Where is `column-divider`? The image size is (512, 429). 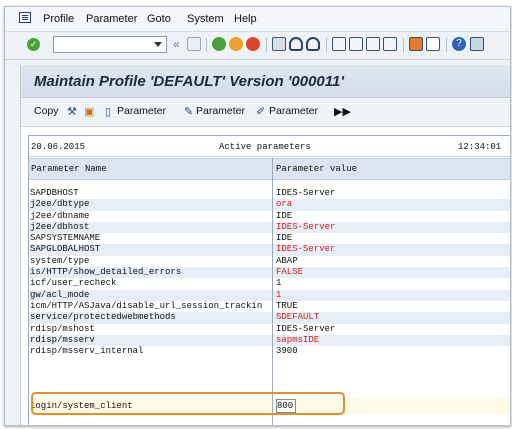 column-divider is located at coordinates (272, 291).